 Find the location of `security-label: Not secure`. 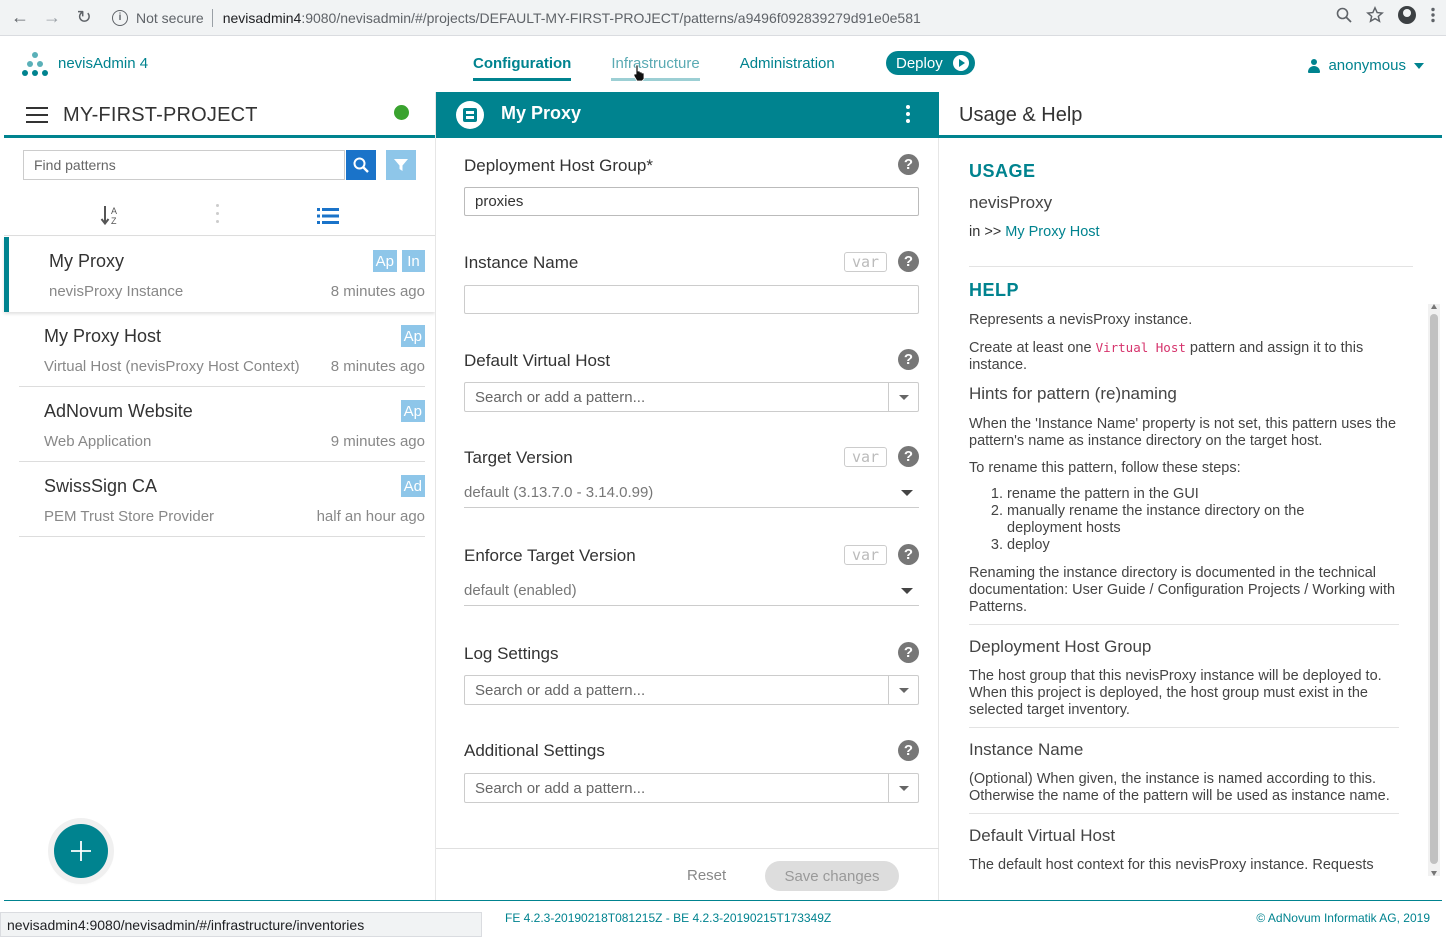

security-label: Not secure is located at coordinates (170, 18).